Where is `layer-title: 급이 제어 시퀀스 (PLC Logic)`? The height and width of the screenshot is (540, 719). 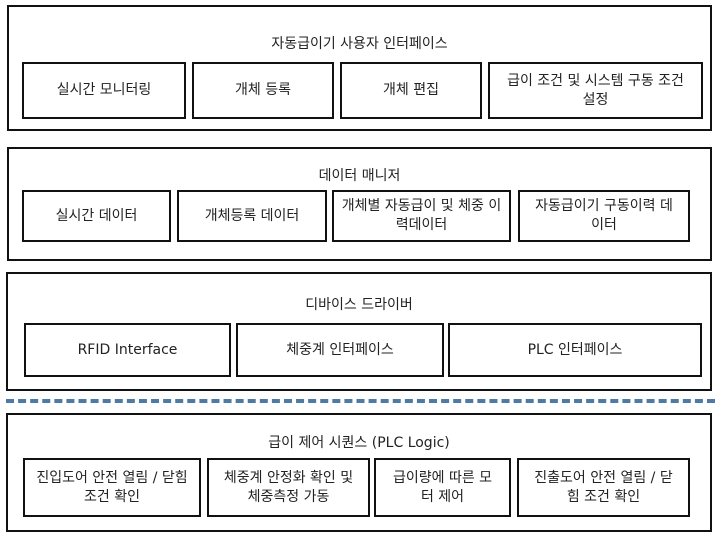 layer-title: 급이 제어 시퀀스 (PLC Logic) is located at coordinates (359, 443).